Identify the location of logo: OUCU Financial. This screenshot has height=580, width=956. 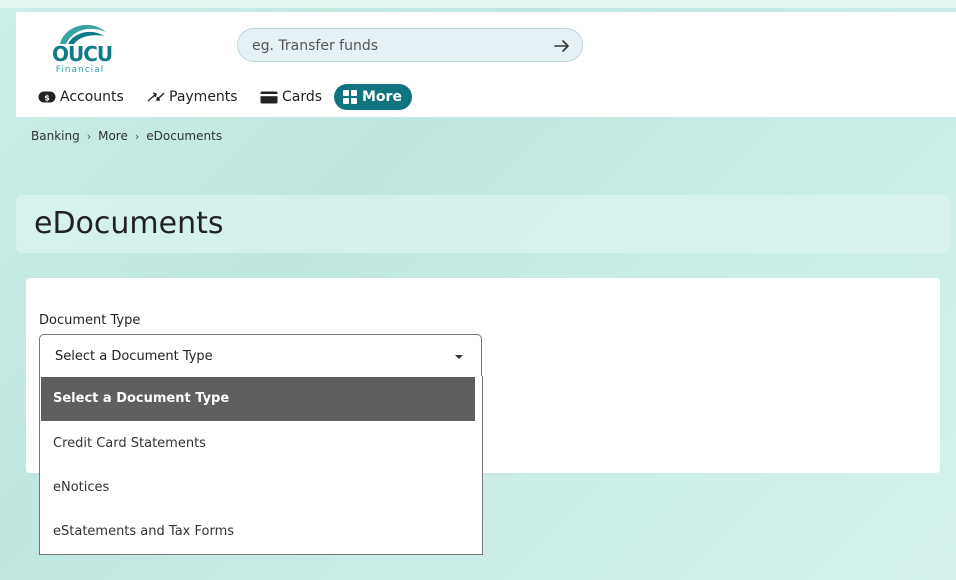
(82, 49).